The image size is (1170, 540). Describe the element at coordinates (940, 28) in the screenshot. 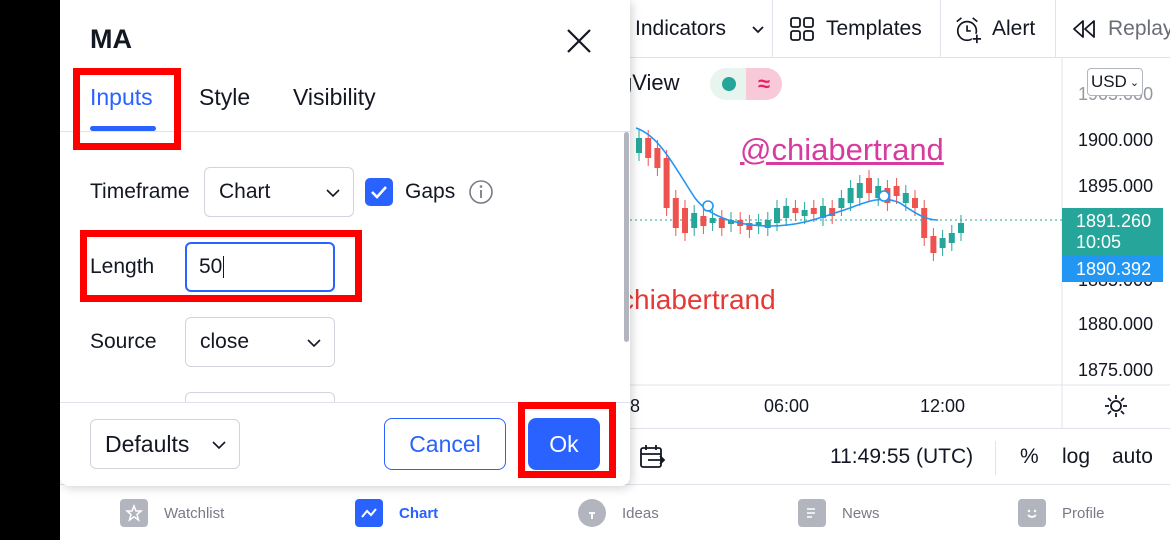

I see `toolbar-divider` at that location.